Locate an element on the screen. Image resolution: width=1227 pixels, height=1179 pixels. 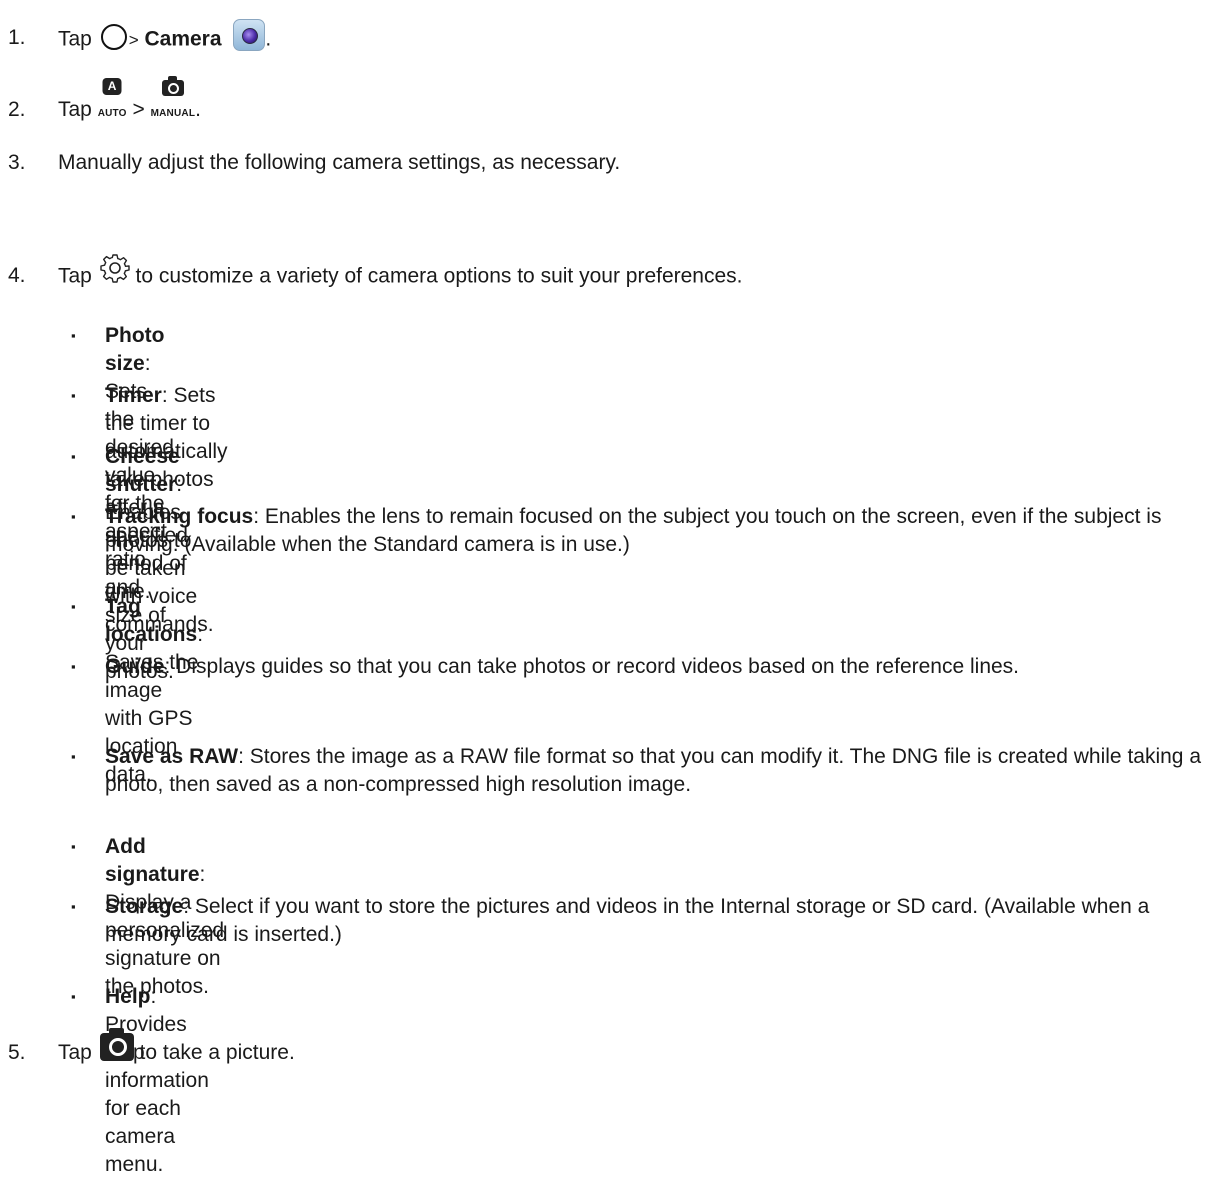
auto-mode-label: AUTO is located at coordinates (112, 113).